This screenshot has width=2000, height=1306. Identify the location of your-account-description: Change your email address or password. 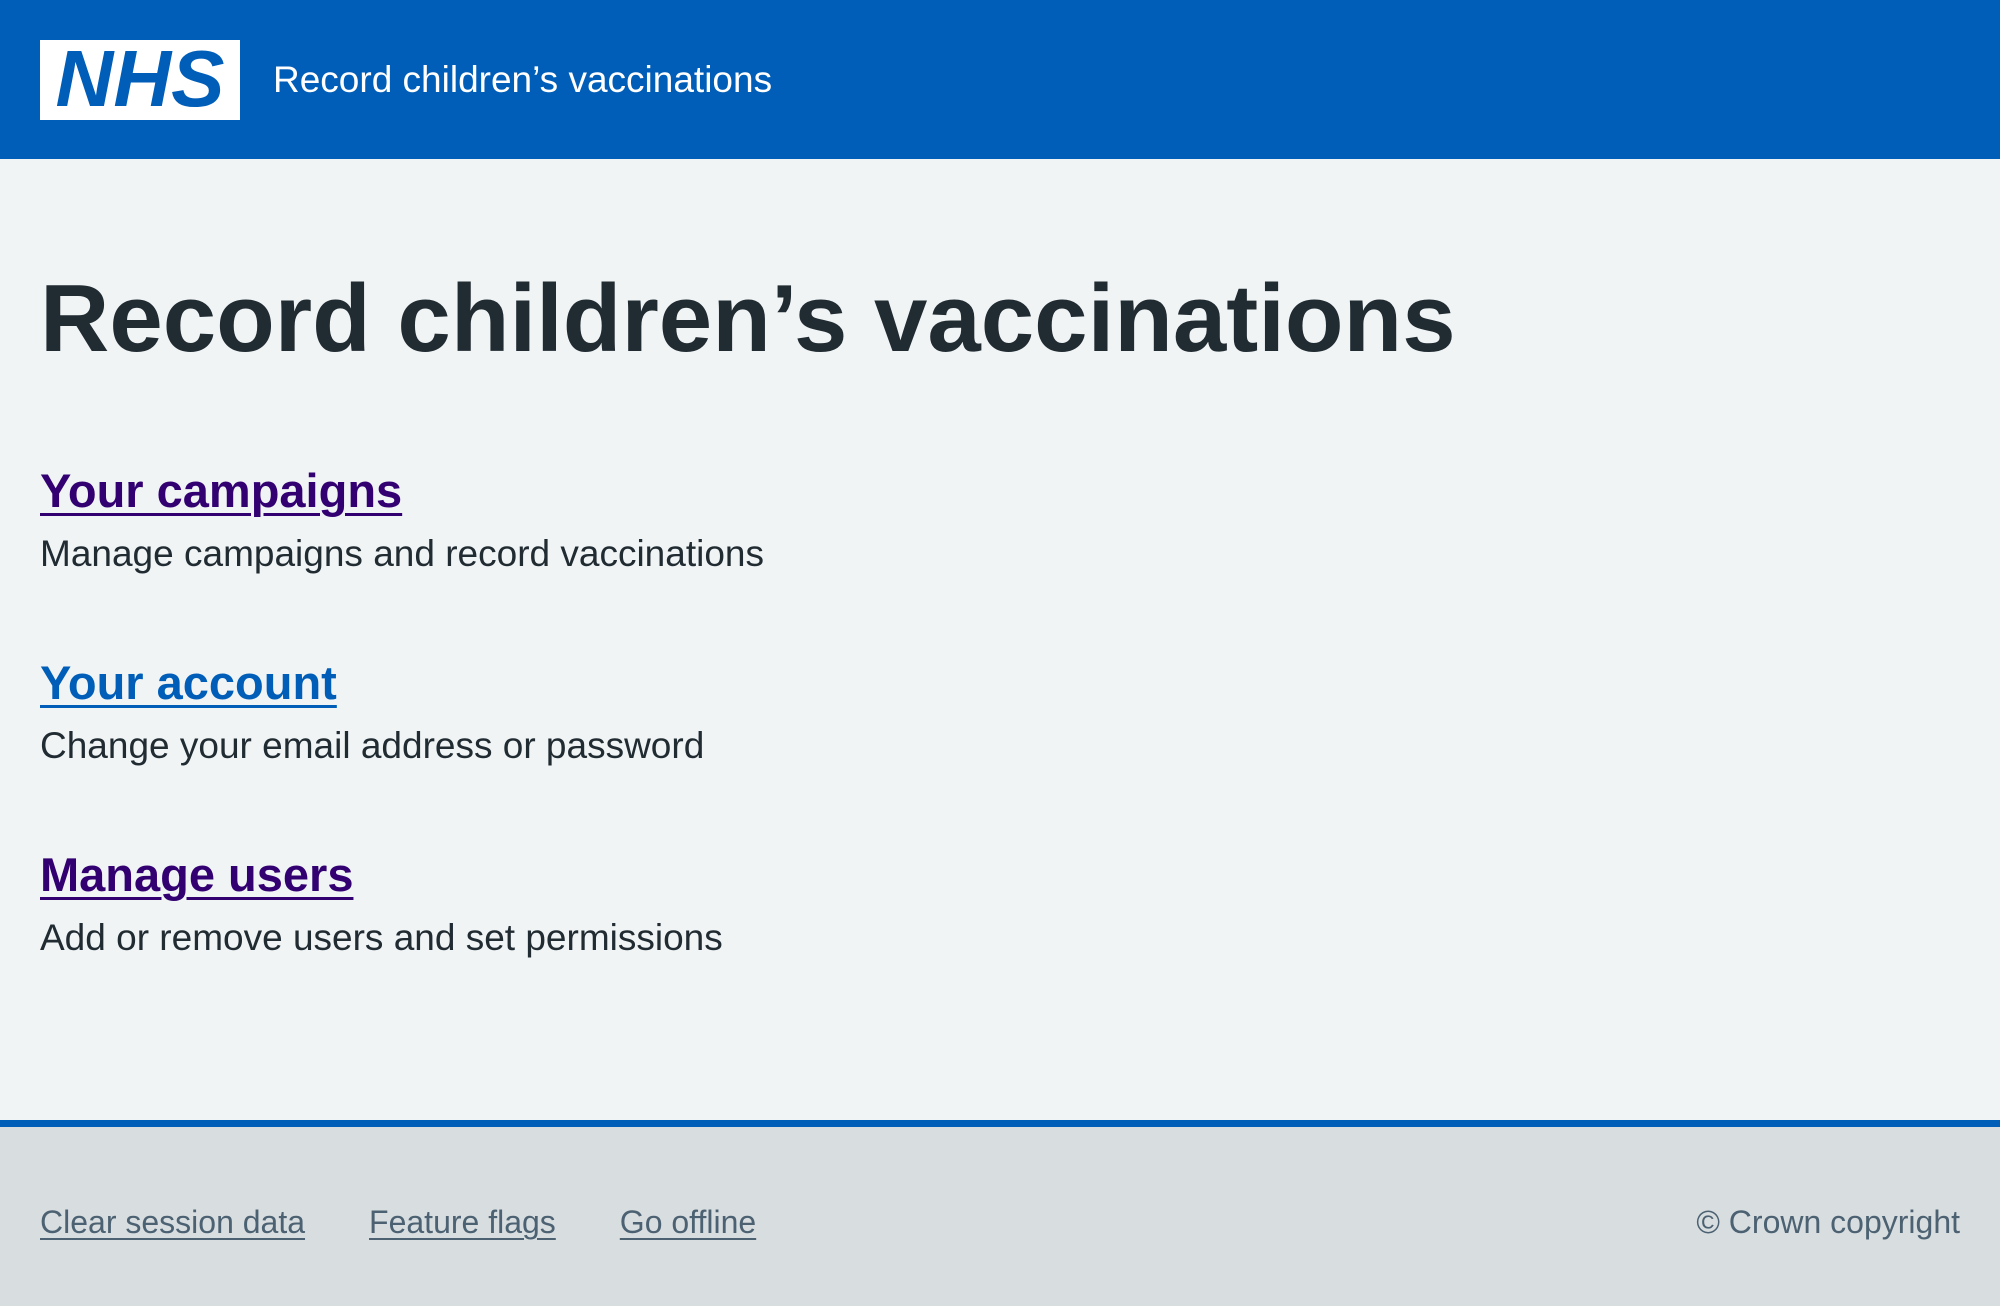
(372, 745).